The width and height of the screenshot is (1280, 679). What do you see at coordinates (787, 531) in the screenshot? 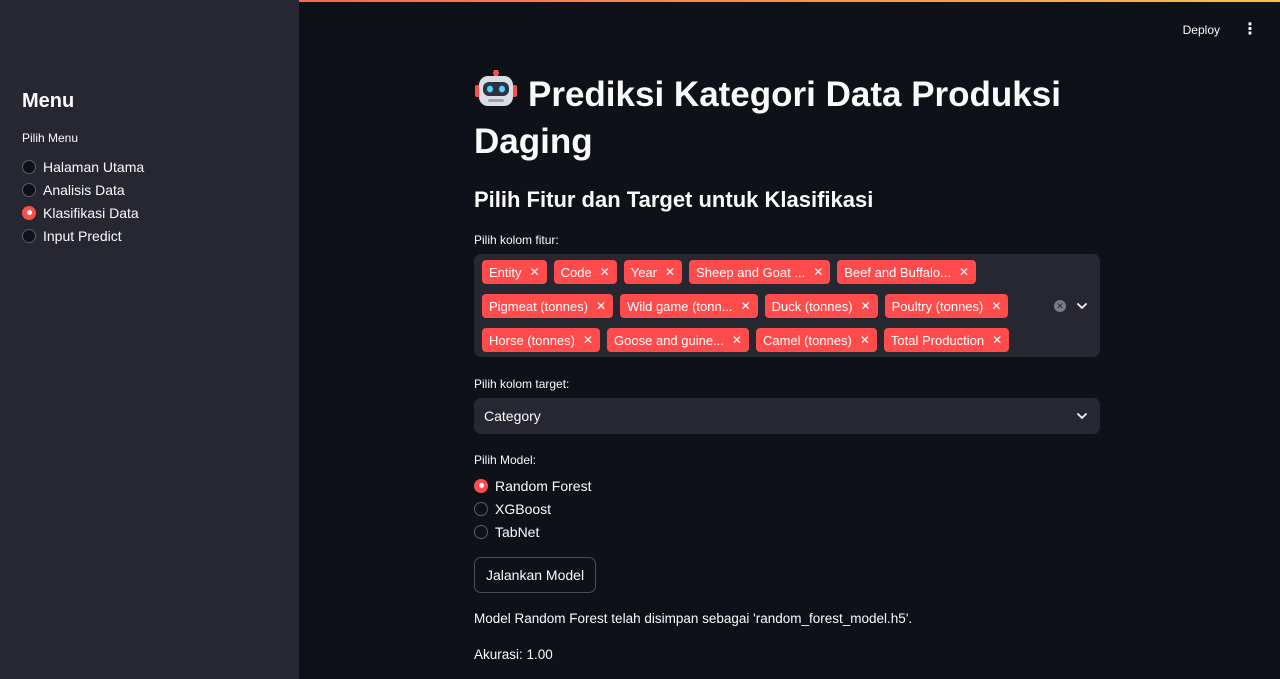
I see `model-option-tabnet: TabNet` at bounding box center [787, 531].